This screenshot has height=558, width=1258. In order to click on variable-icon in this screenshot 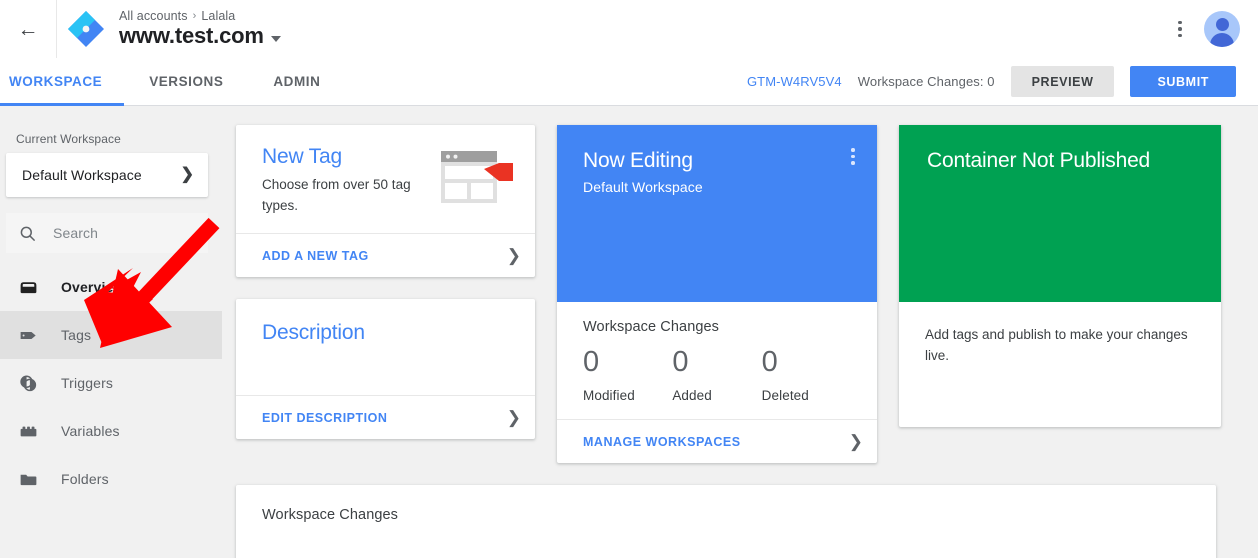, I will do `click(28, 431)`.